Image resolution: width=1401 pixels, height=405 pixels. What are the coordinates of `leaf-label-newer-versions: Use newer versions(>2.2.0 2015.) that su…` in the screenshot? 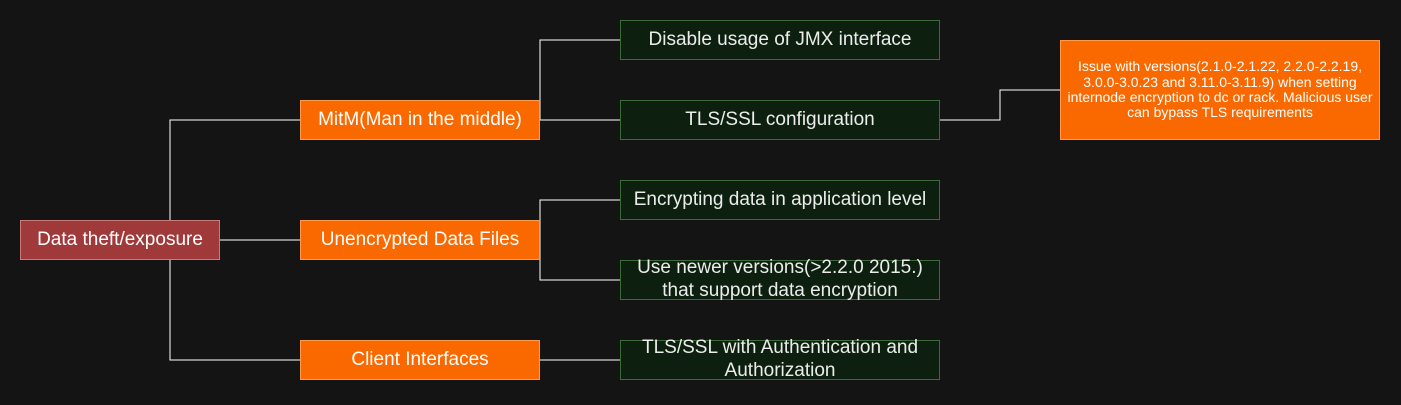 It's located at (780, 279).